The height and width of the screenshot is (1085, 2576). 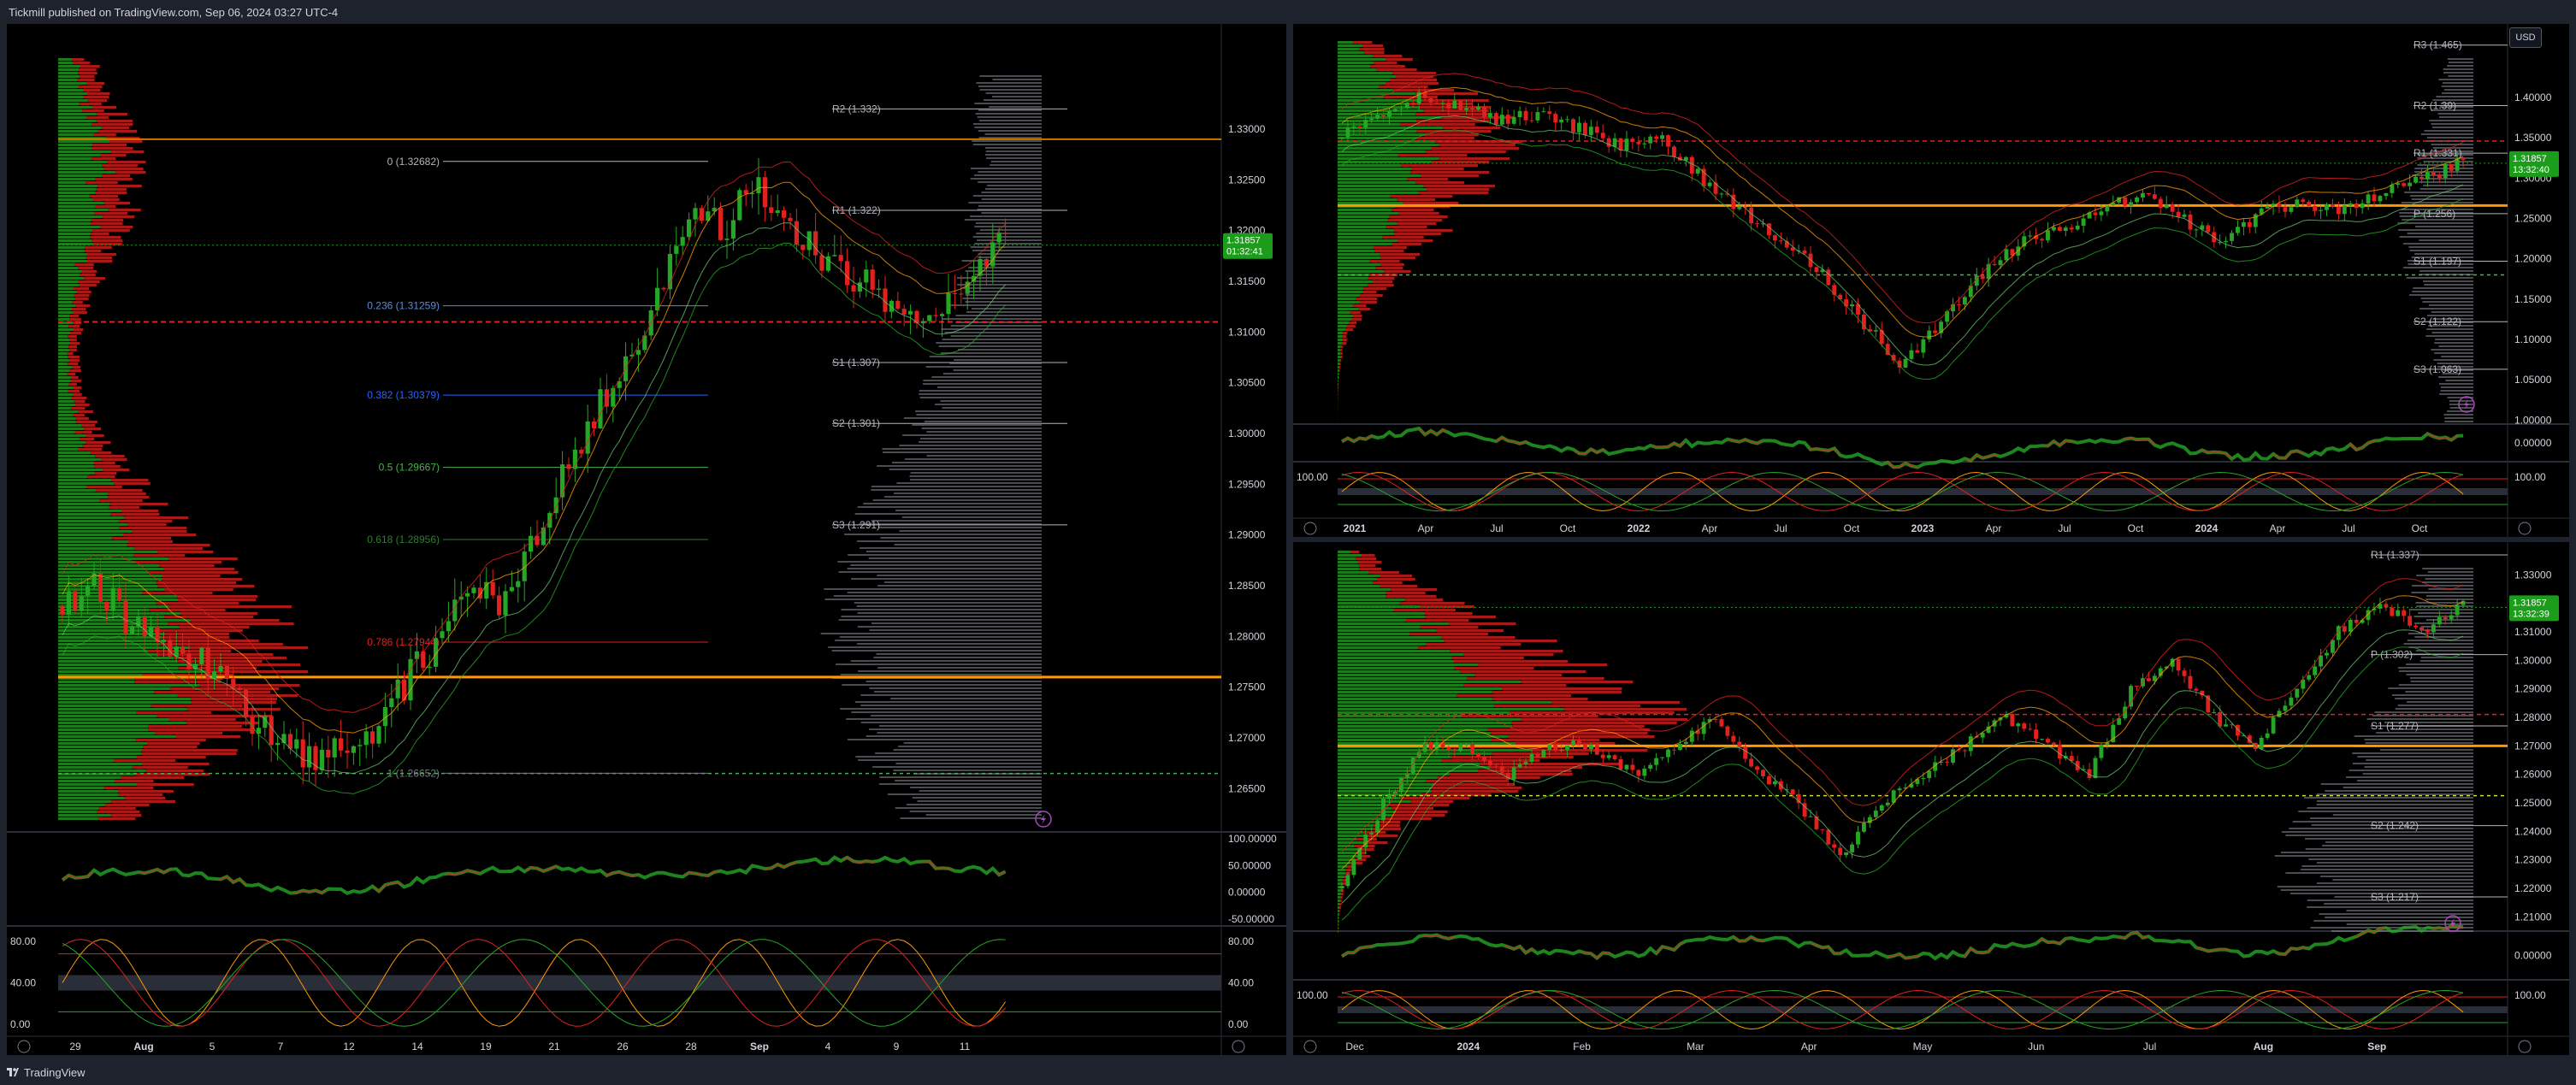 I want to click on oscillator-tick-label: 50.00000, so click(x=1249, y=865).